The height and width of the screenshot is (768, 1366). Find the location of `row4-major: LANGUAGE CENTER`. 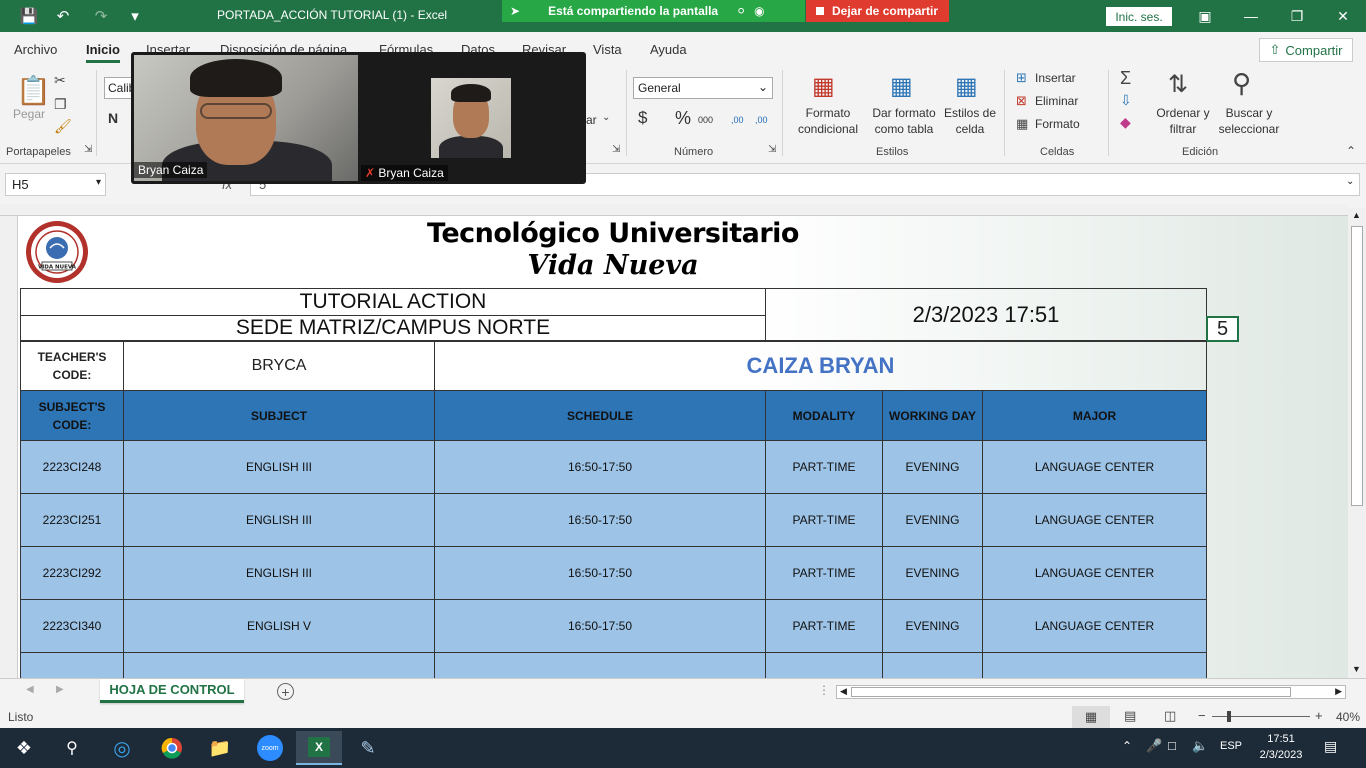

row4-major: LANGUAGE CENTER is located at coordinates (1094, 626).